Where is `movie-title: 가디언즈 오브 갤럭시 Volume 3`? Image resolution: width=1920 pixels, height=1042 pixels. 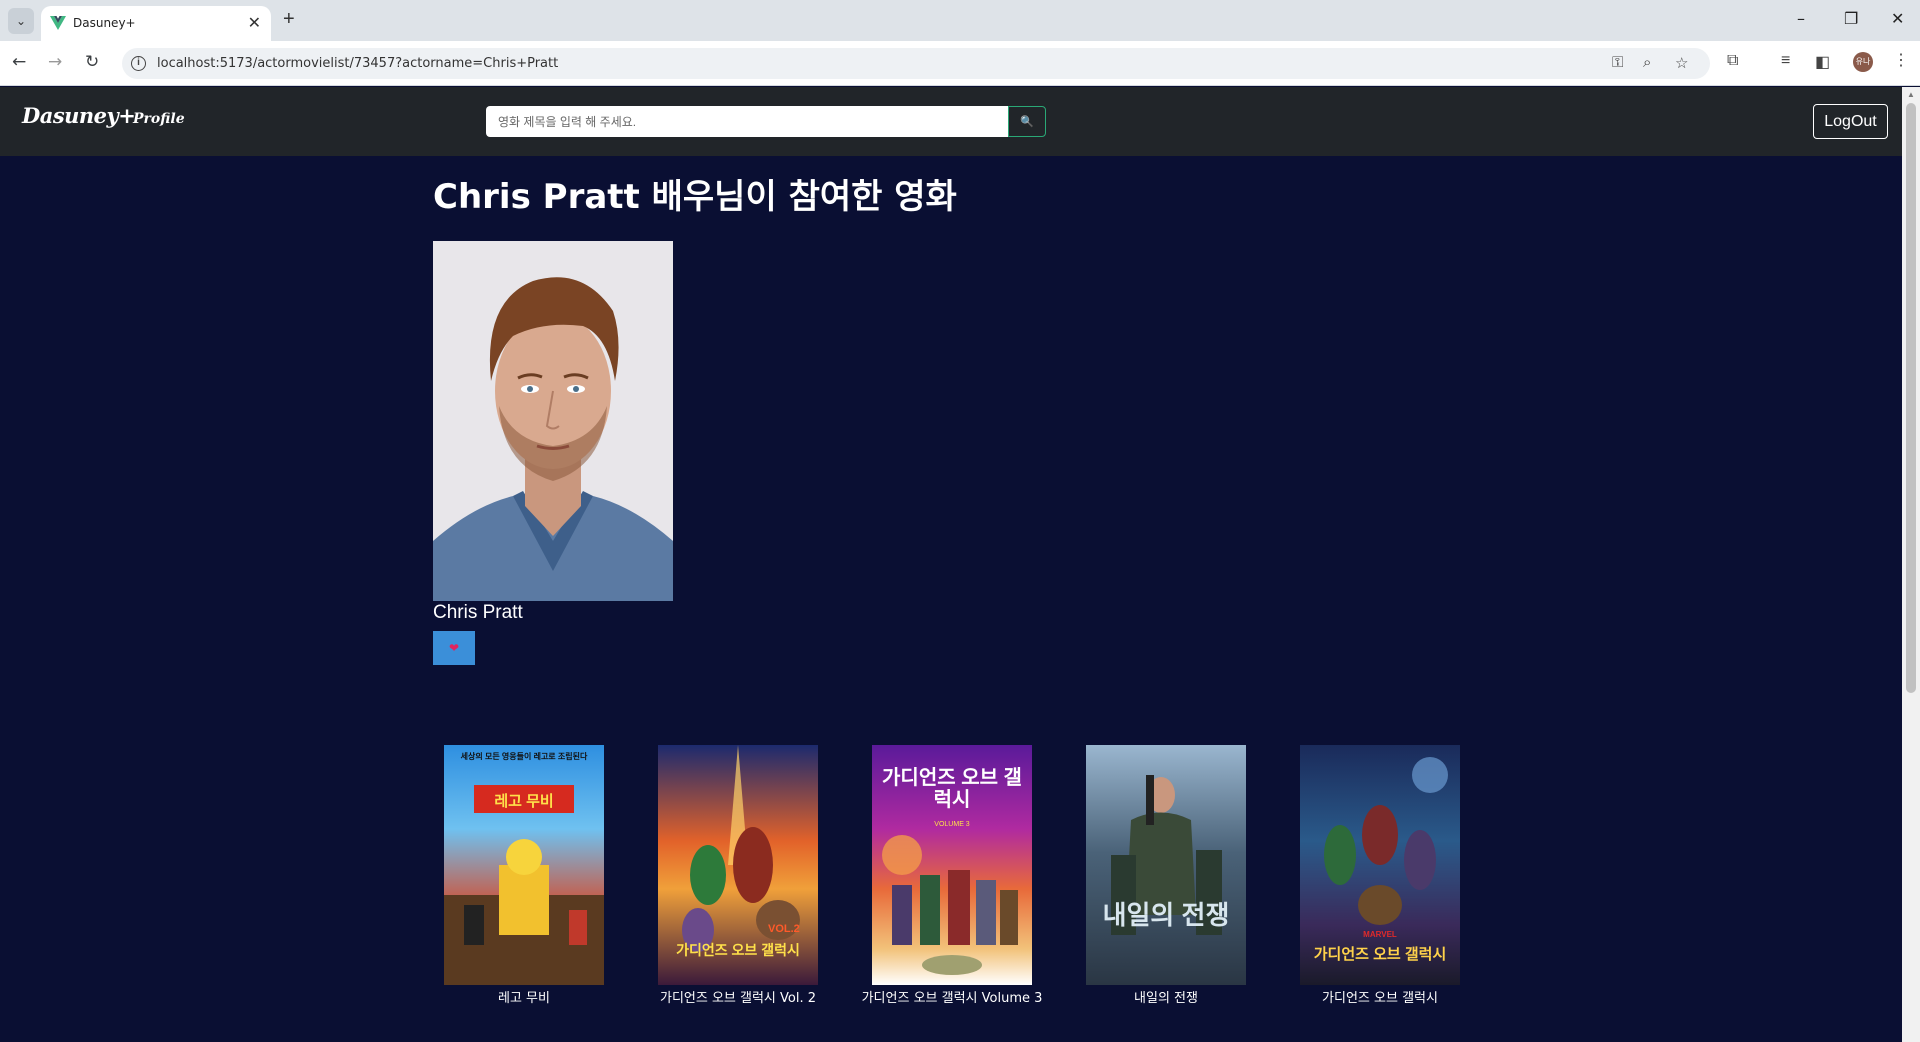 movie-title: 가디언즈 오브 갤럭시 Volume 3 is located at coordinates (952, 996).